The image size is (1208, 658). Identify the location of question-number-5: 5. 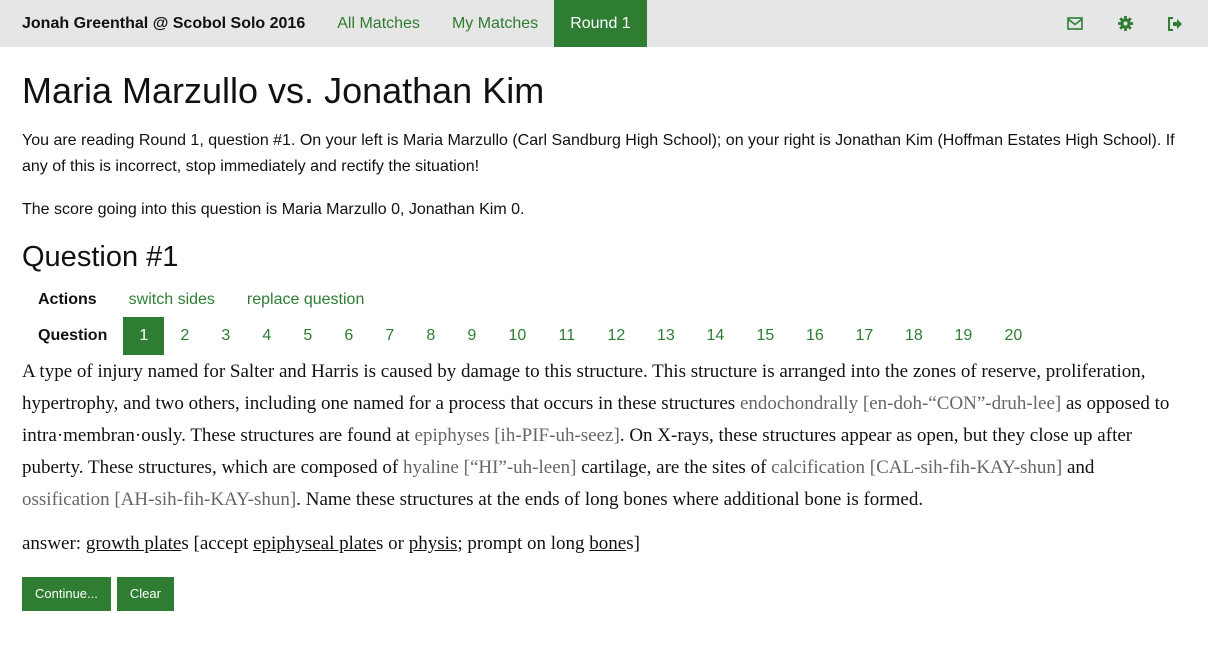
(307, 336).